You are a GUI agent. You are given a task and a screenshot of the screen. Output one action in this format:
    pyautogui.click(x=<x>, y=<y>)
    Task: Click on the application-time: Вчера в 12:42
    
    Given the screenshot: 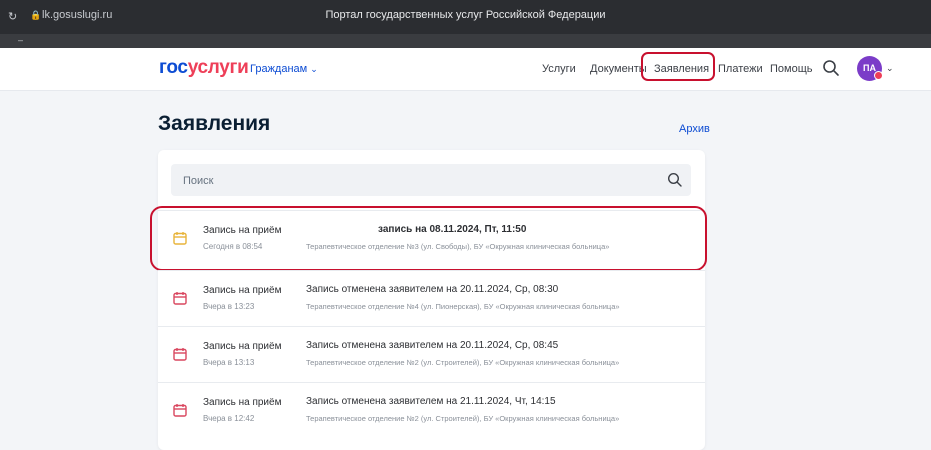 What is the action you would take?
    pyautogui.click(x=229, y=418)
    